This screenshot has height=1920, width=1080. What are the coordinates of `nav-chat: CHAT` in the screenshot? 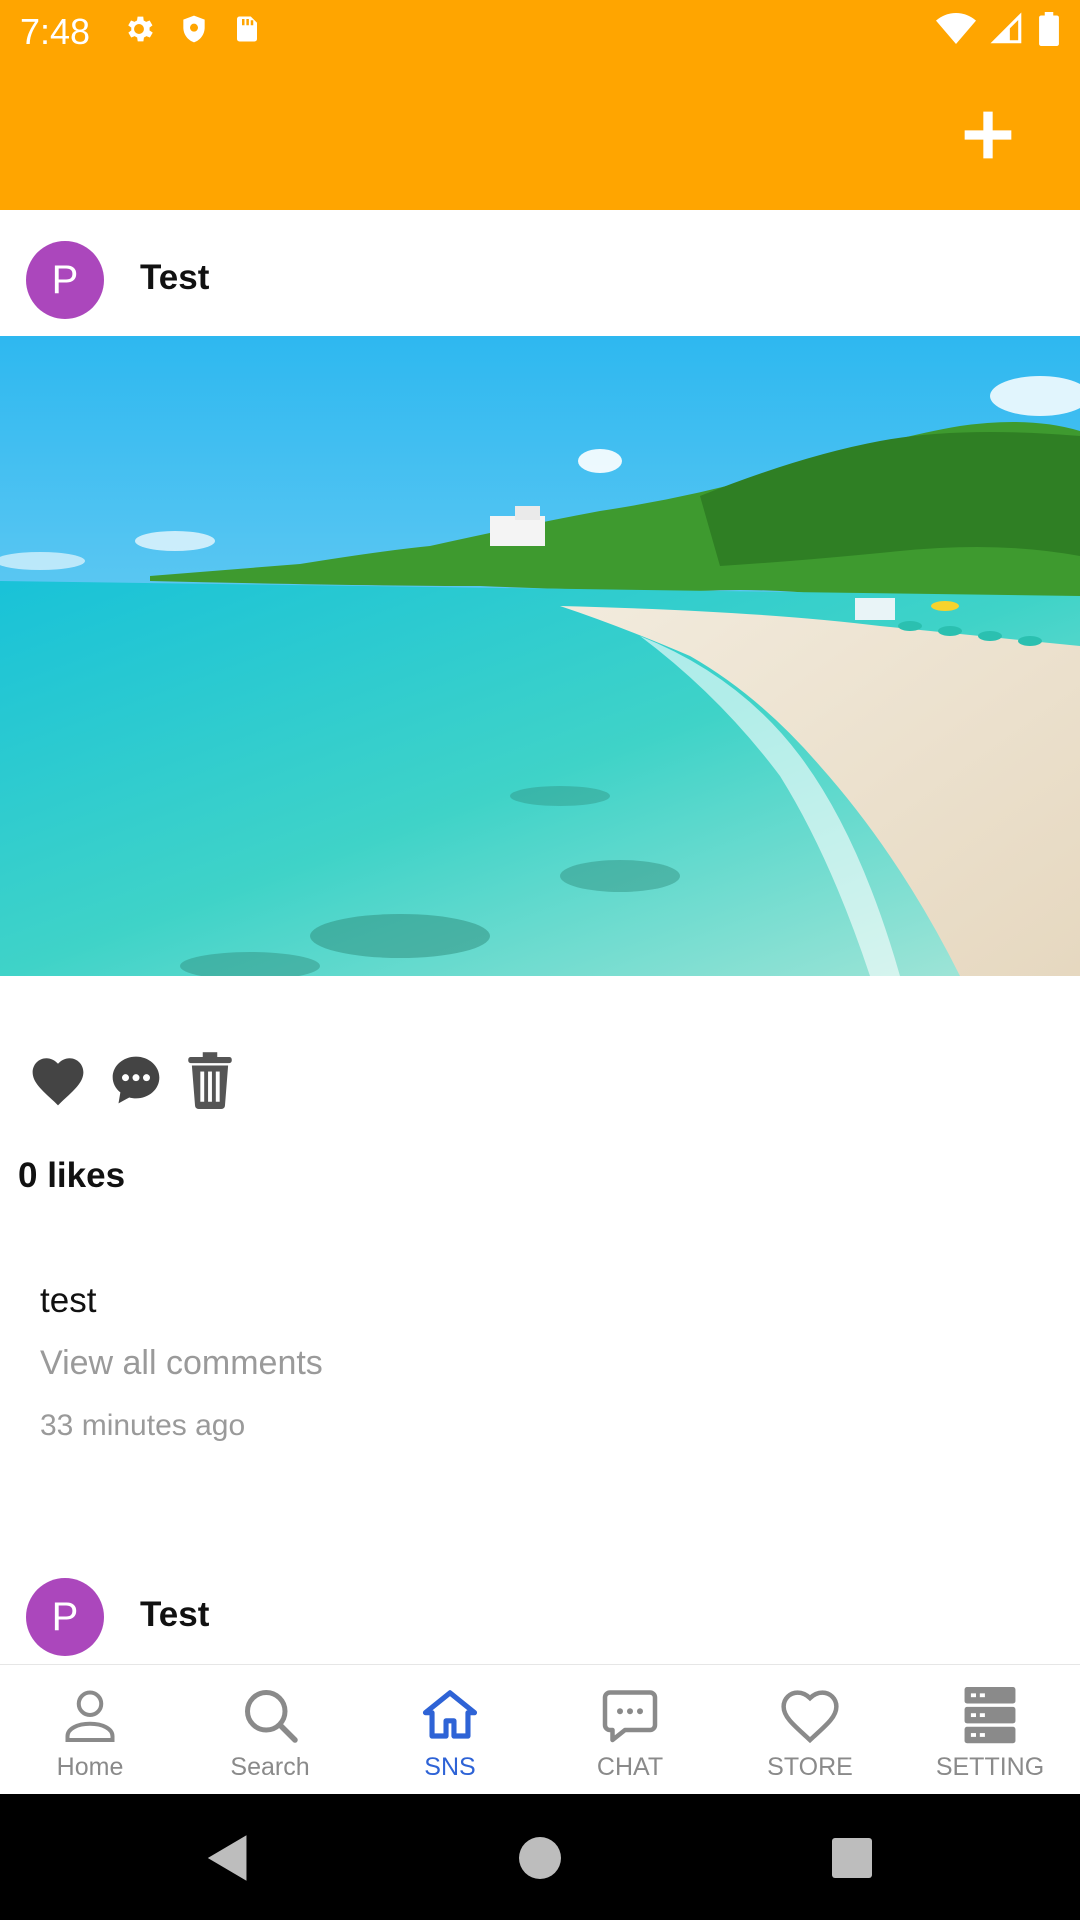 It's located at (630, 1730).